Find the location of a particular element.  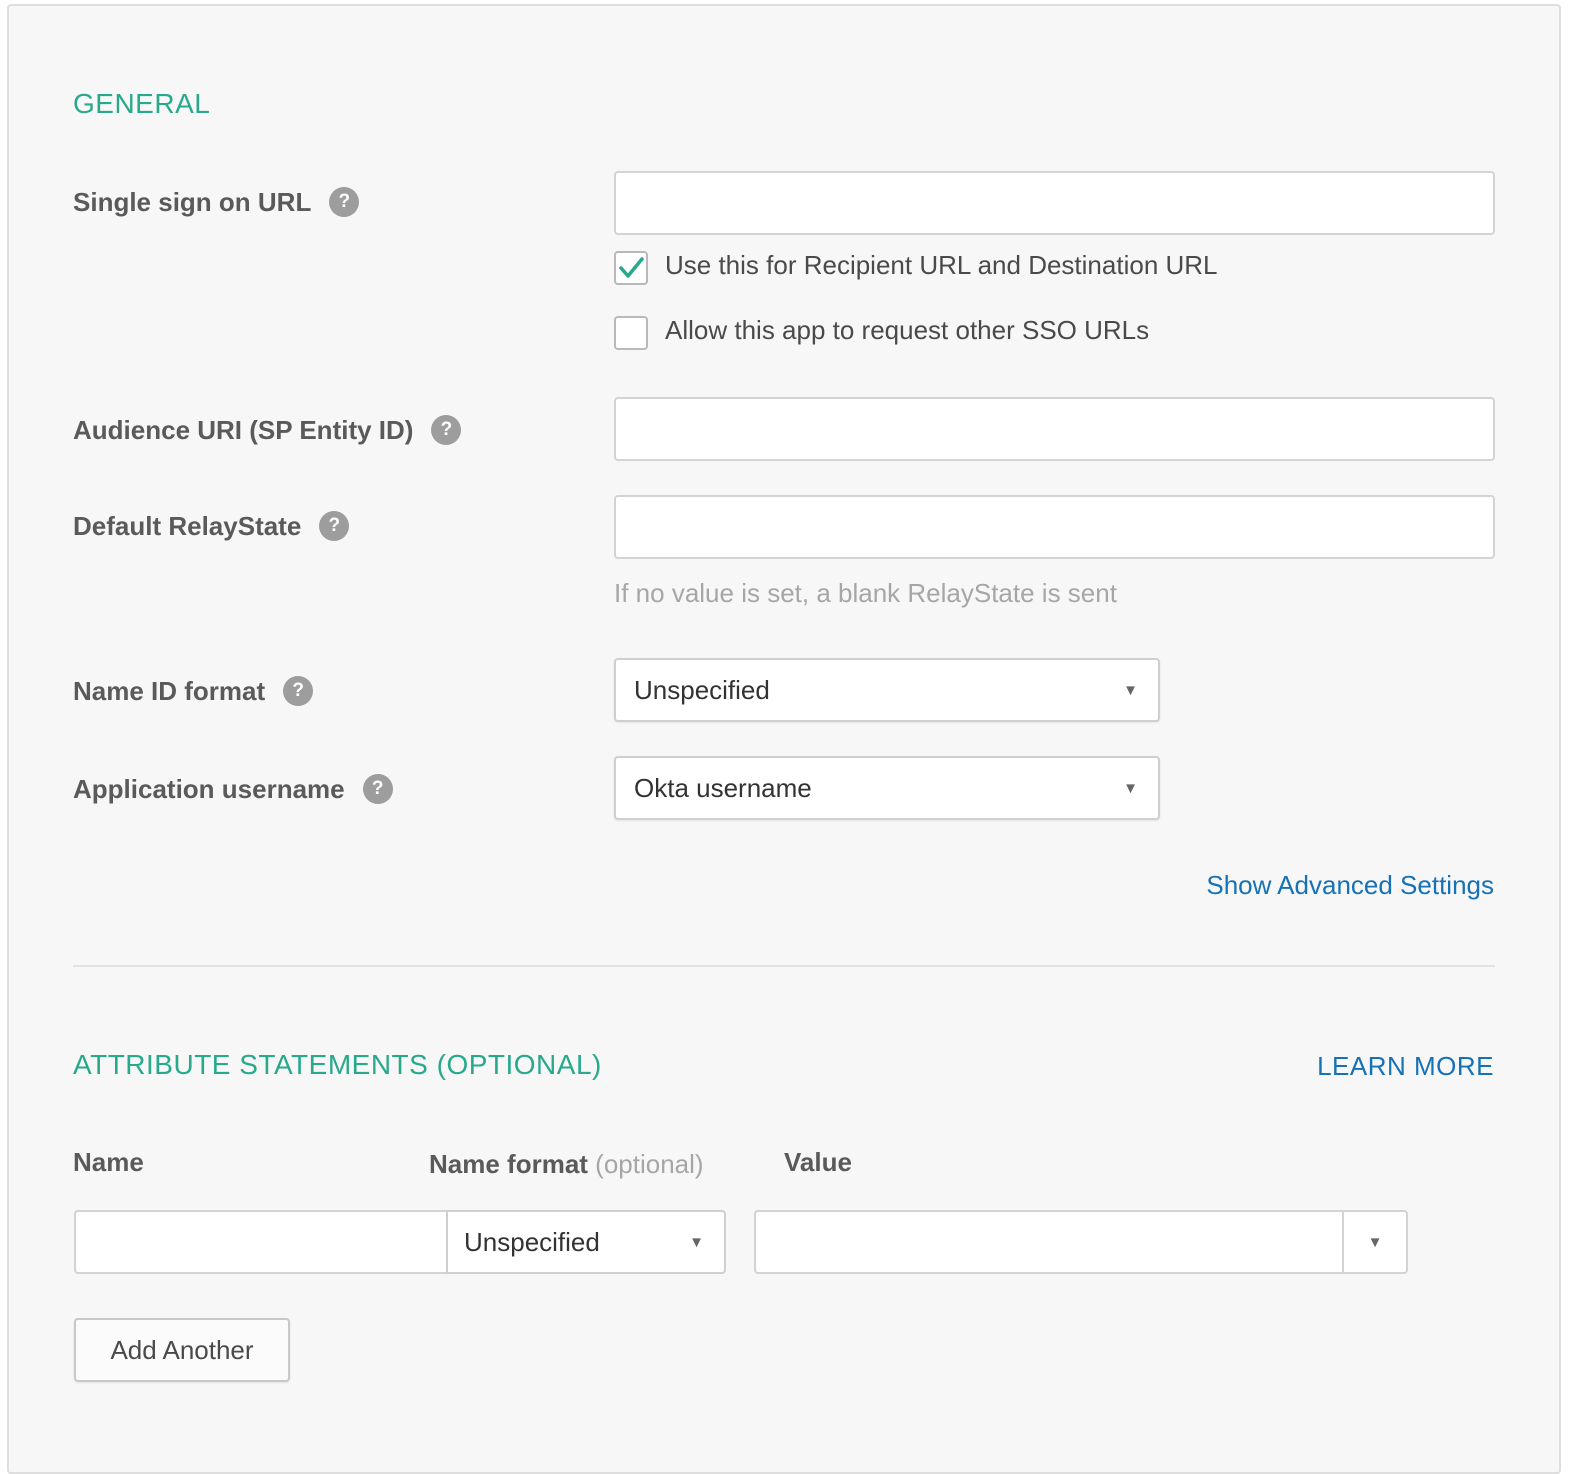

name-format-column-header: Name format (optional) is located at coordinates (566, 1164).